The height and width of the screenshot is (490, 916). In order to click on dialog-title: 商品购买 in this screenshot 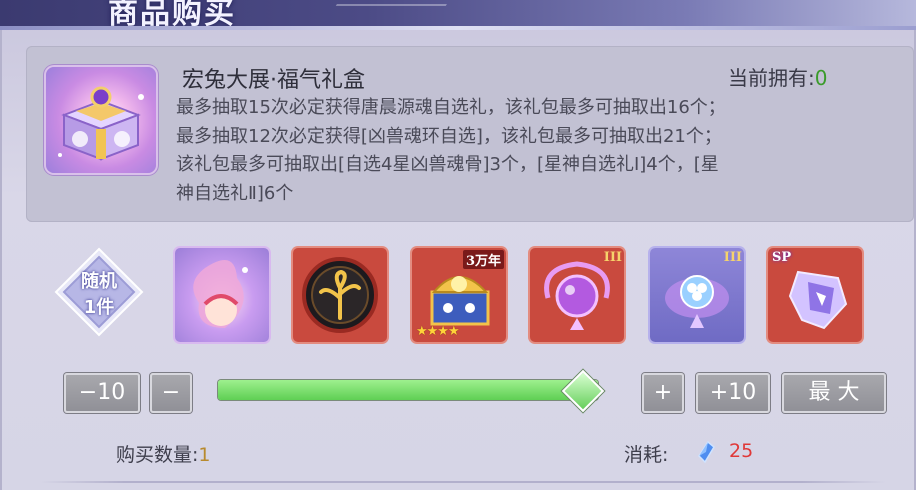, I will do `click(172, 15)`.